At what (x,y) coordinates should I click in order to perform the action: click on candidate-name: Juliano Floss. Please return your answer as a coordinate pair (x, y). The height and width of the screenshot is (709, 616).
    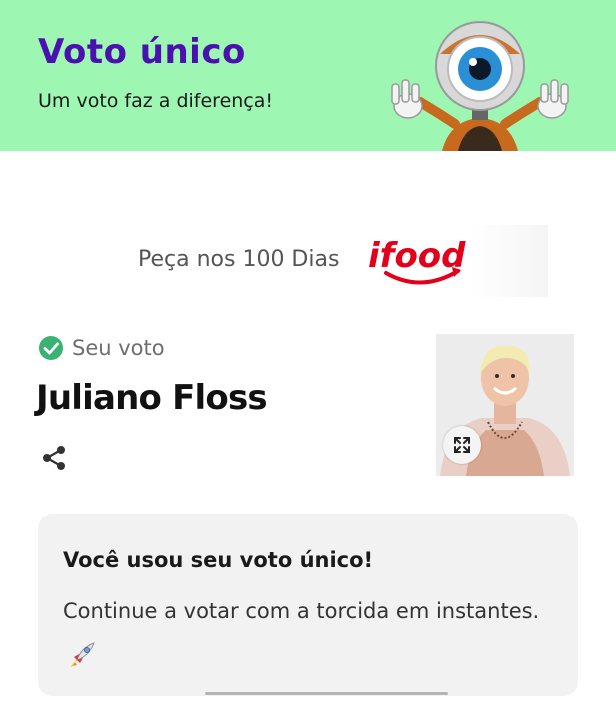
    Looking at the image, I should click on (152, 398).